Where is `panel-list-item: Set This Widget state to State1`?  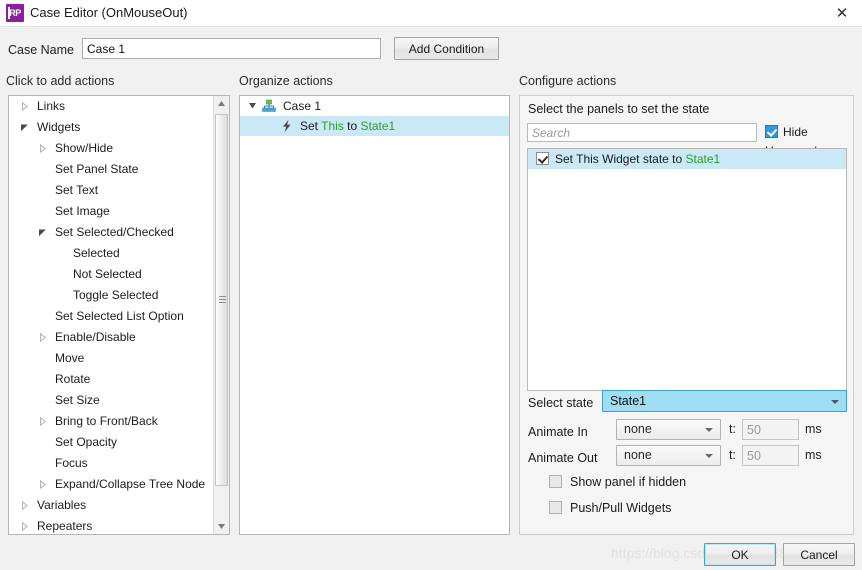
panel-list-item: Set This Widget state to State1 is located at coordinates (687, 159).